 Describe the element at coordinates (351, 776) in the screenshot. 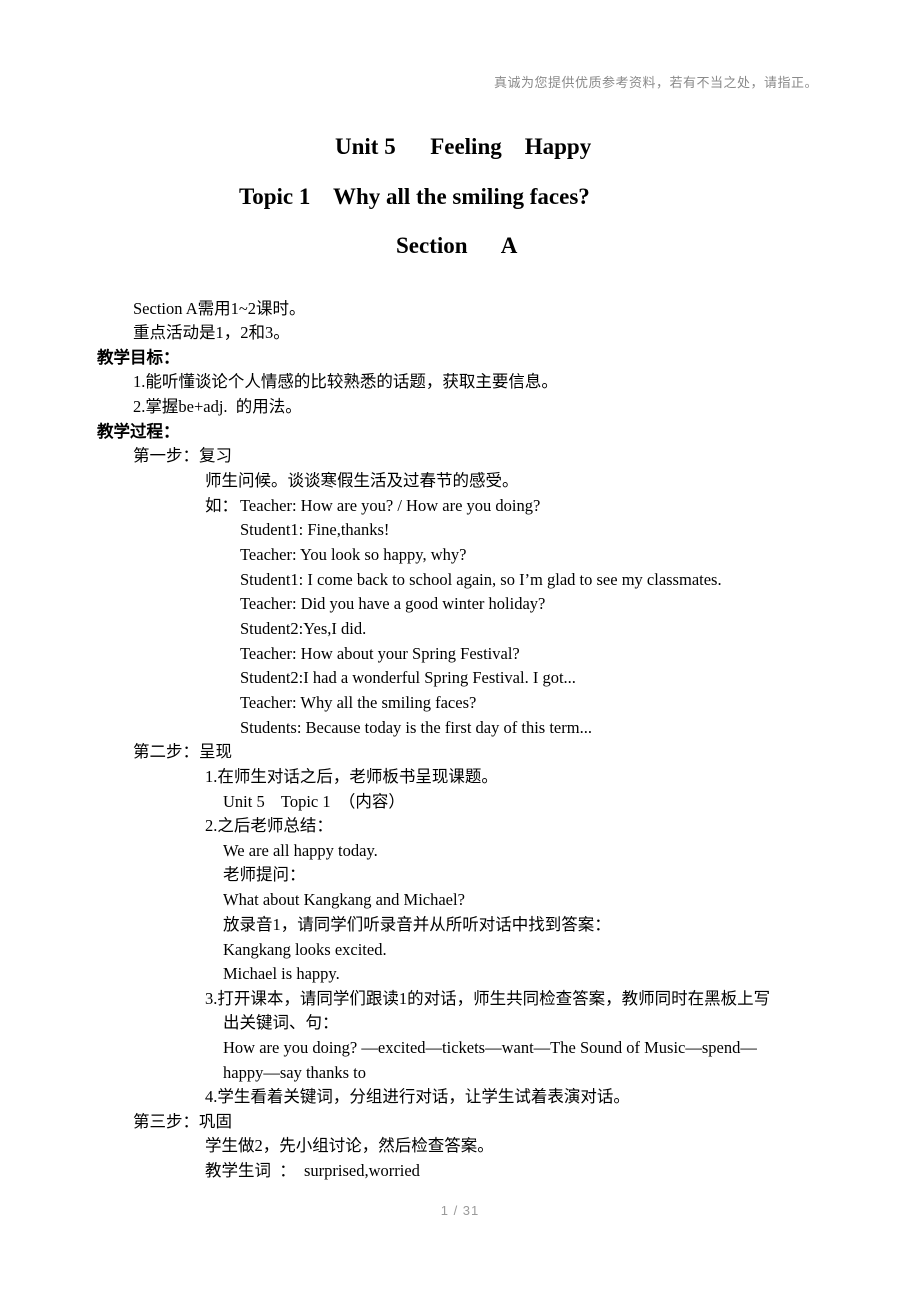

I see `step2-line: 1.在师生对话之后，老师板书呈现课题。` at that location.